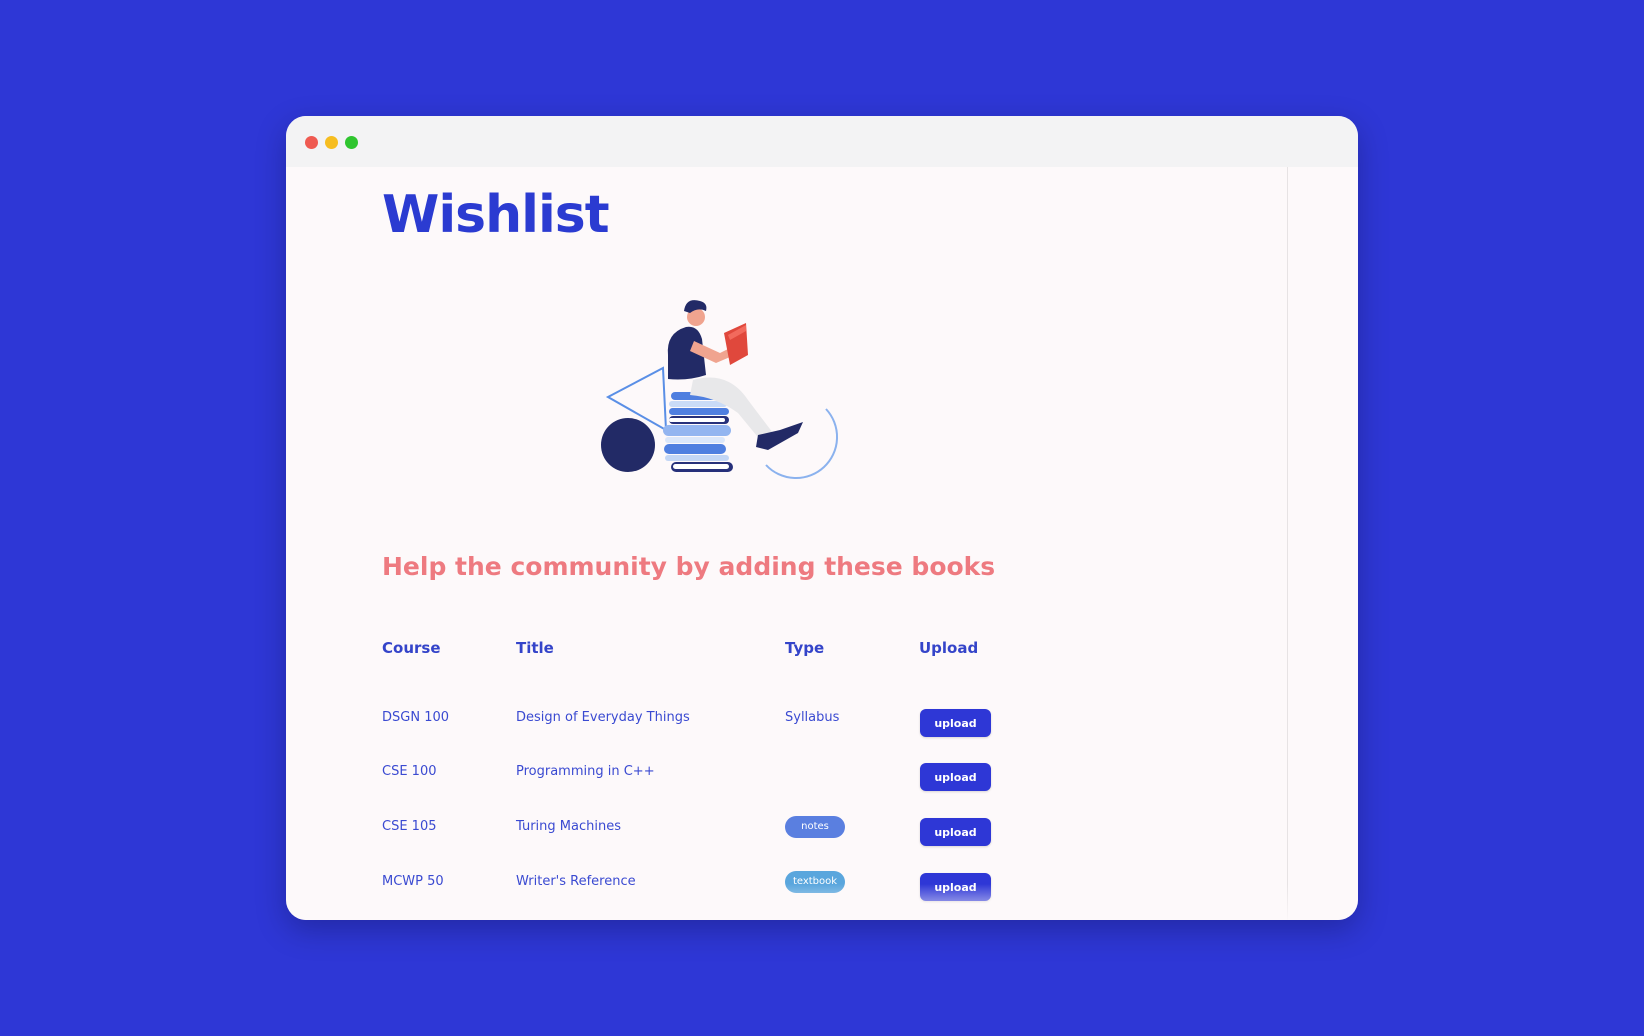 Image resolution: width=1644 pixels, height=1036 pixels. Describe the element at coordinates (535, 648) in the screenshot. I see `column-header-title: Title` at that location.